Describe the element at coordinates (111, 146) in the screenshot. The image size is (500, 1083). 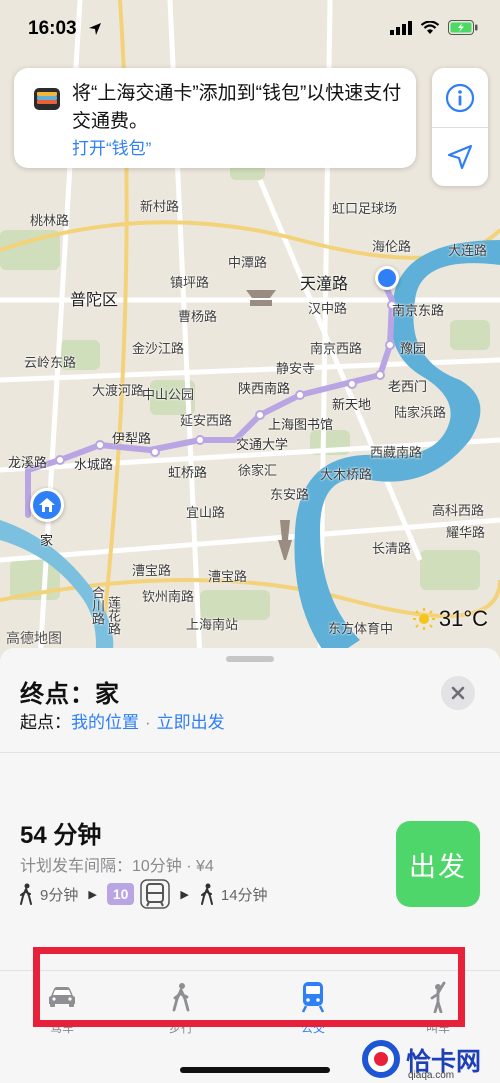
I see `open-wallet-link: 打开“钱包”` at that location.